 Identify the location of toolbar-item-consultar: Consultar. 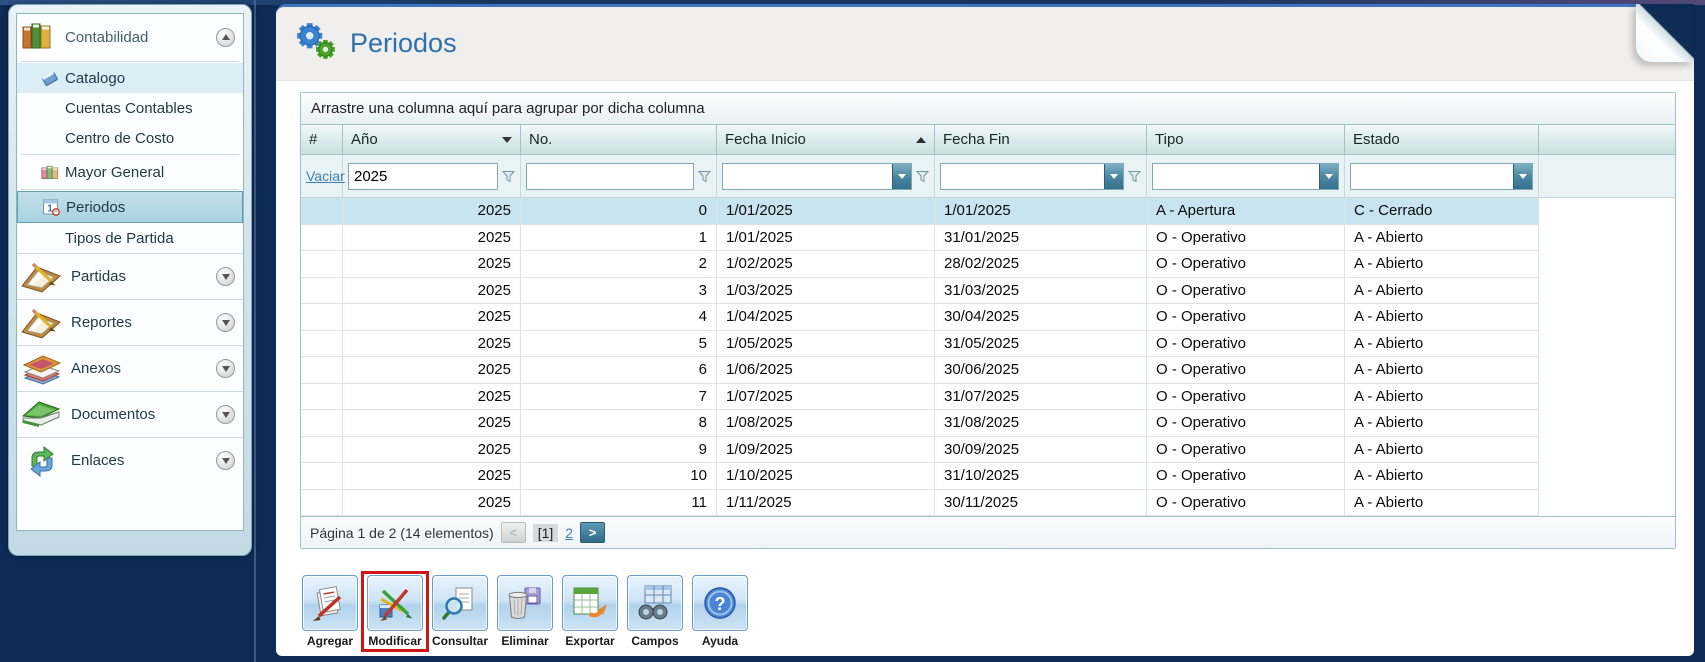
(460, 611).